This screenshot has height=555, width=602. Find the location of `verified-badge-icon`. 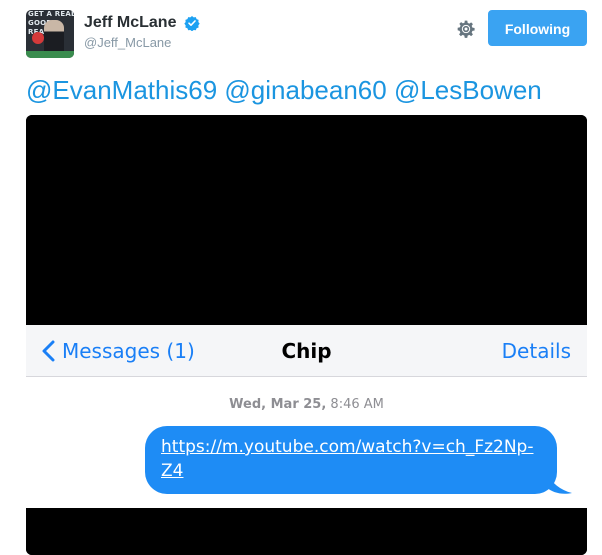

verified-badge-icon is located at coordinates (192, 23).